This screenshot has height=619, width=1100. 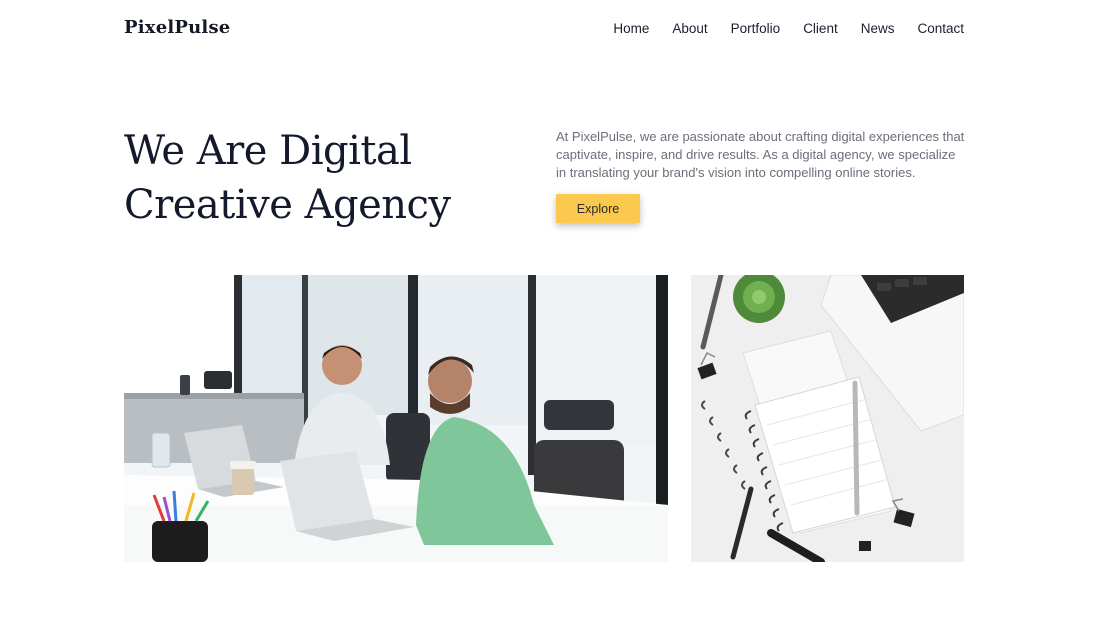 What do you see at coordinates (268, 151) in the screenshot?
I see `hero-title-line-1: We Are Digital` at bounding box center [268, 151].